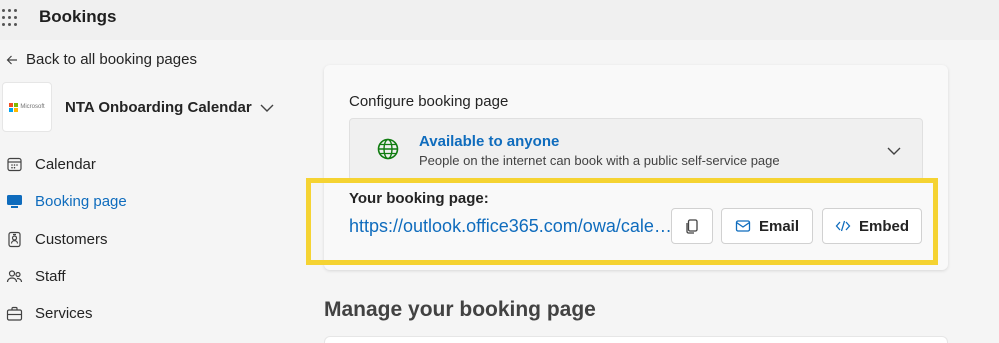  I want to click on briefcase-icon, so click(14, 313).